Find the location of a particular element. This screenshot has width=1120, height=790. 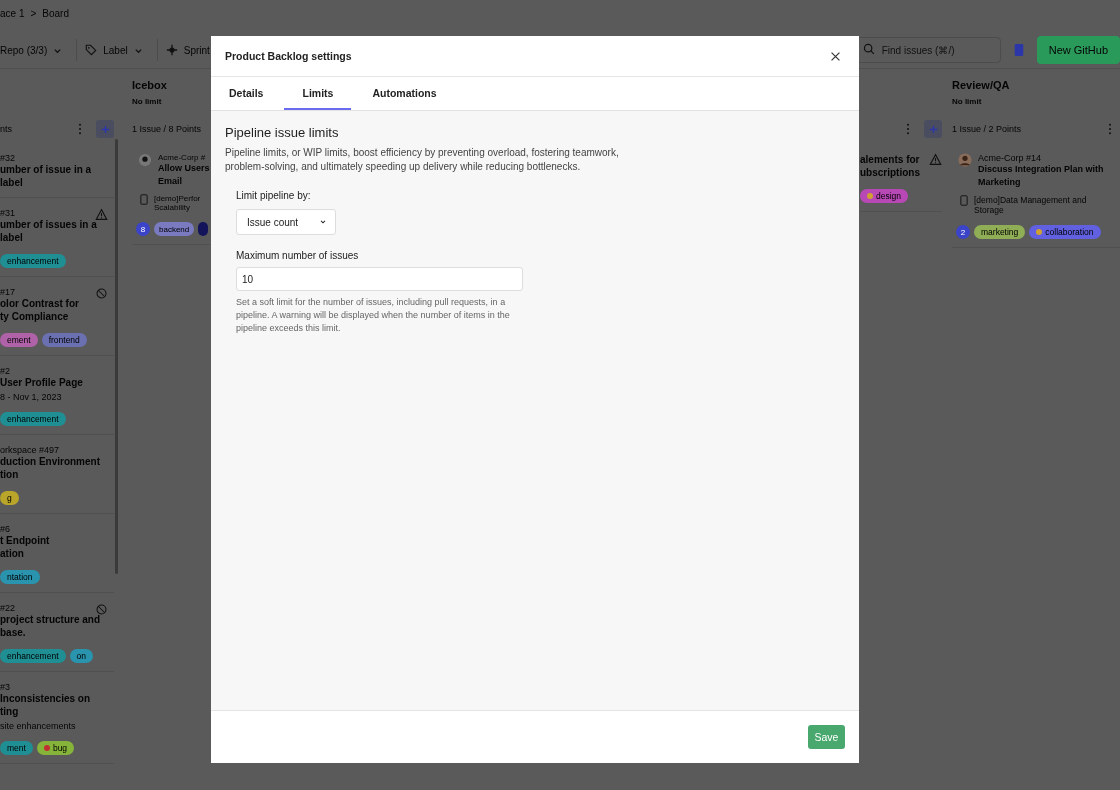

issue-title: olor Contrast for is located at coordinates (39, 303).